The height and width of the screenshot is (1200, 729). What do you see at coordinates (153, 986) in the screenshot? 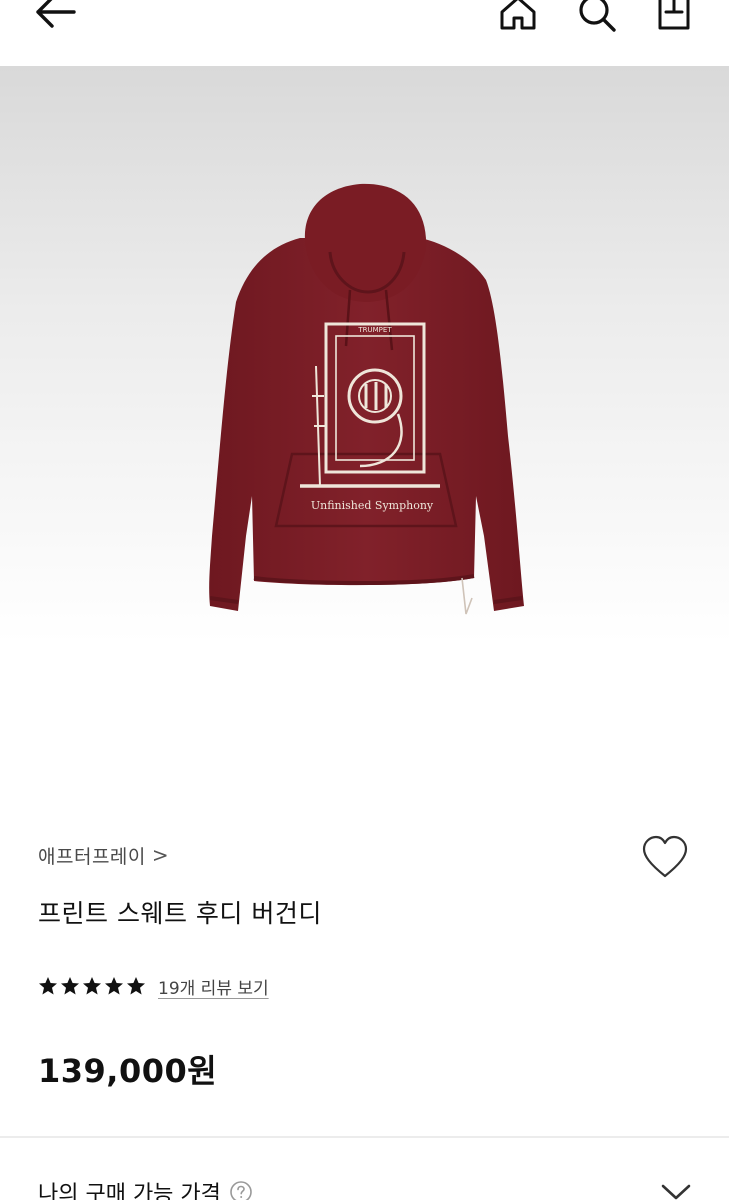
I see `rating-row: 19개 리뷰 보기` at bounding box center [153, 986].